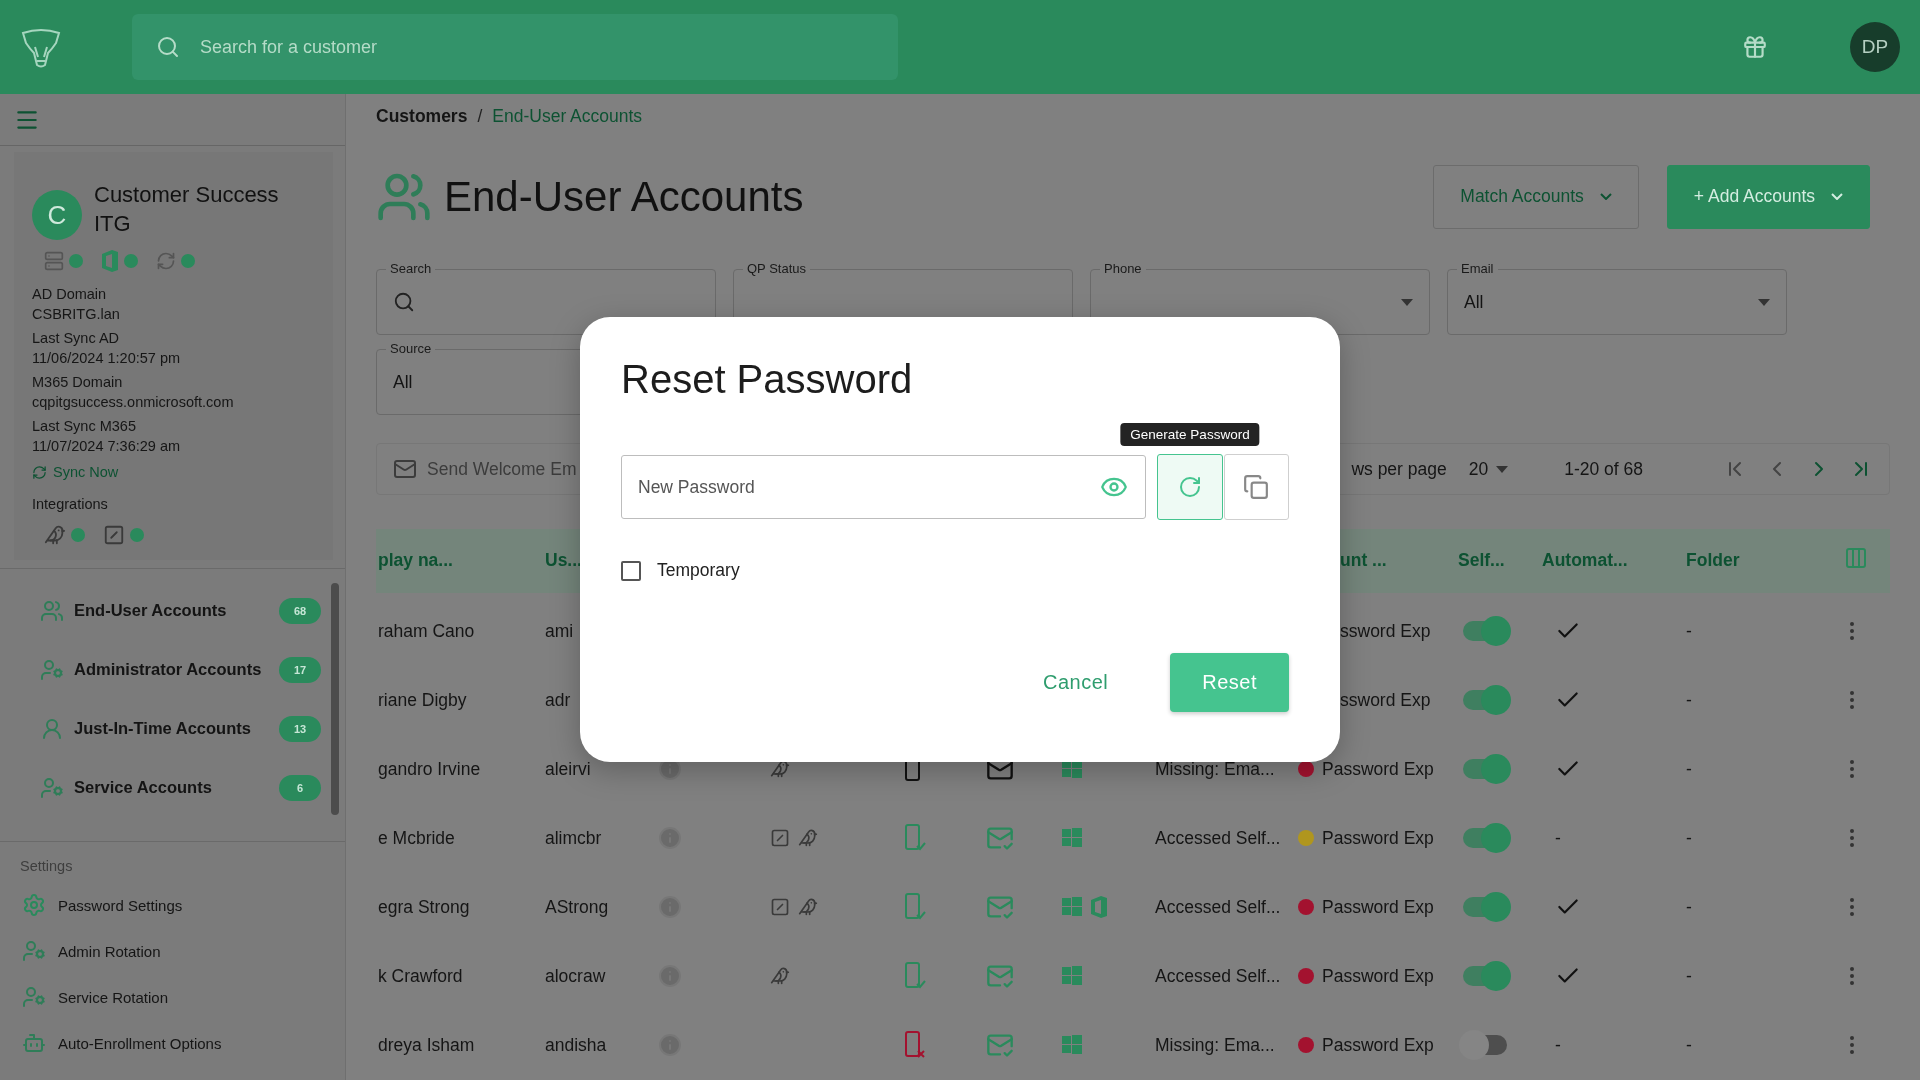 The height and width of the screenshot is (1080, 1920). Describe the element at coordinates (107, 358) in the screenshot. I see `detail-value: 11/06/2024 1:20:57 pm` at that location.